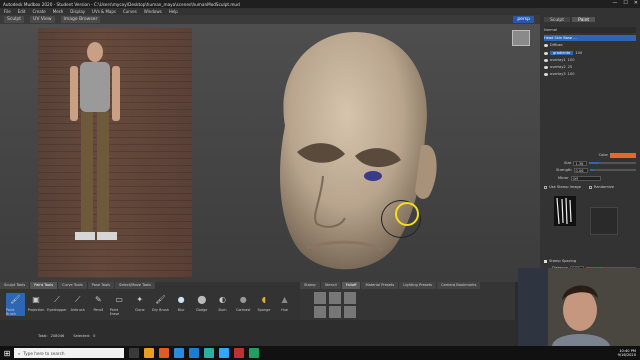 Image resolution: width=640 pixels, height=360 pixels. Describe the element at coordinates (545, 187) in the screenshot. I see `stamp-image-checkbox` at that location.